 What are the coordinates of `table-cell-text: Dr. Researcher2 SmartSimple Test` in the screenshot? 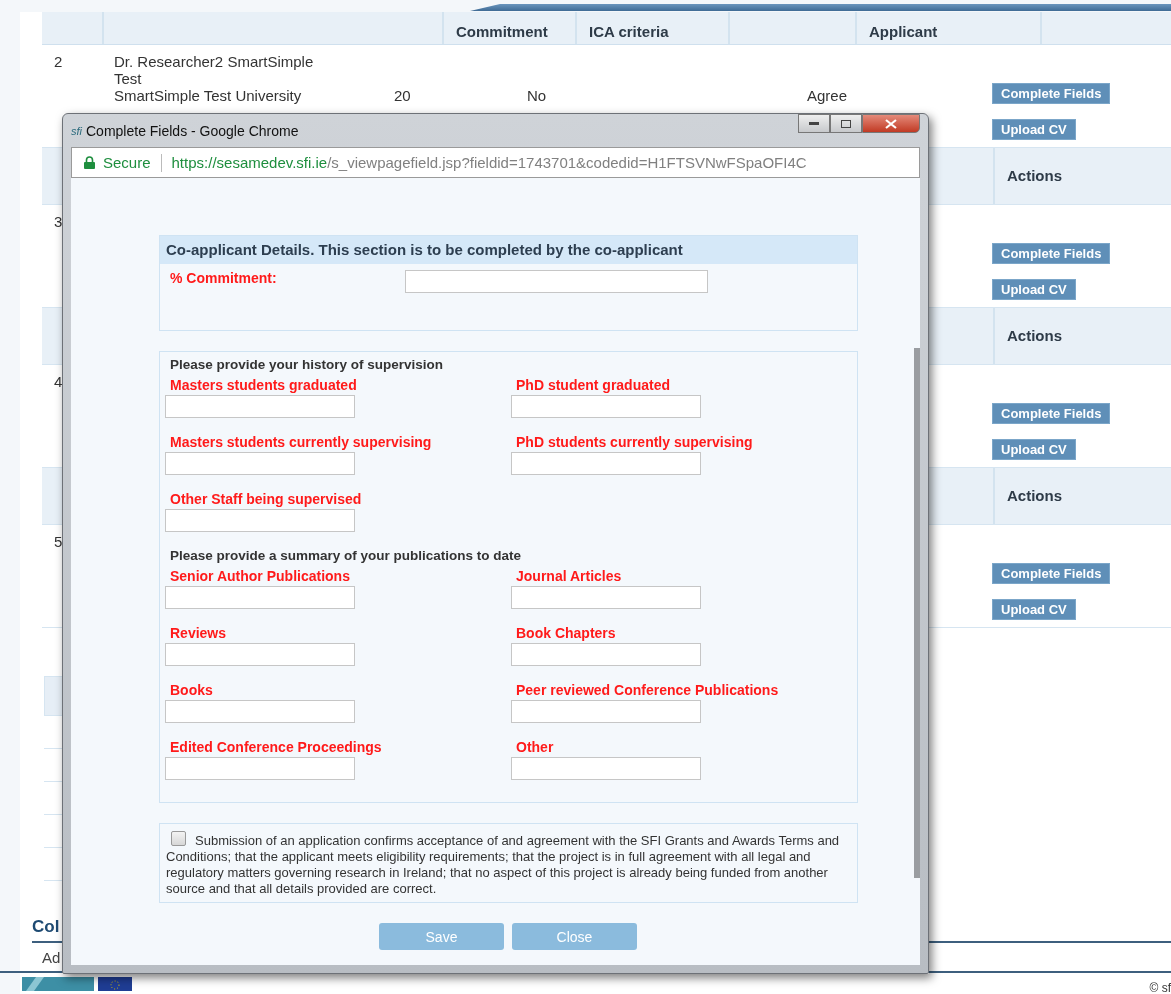 It's located at (214, 70).